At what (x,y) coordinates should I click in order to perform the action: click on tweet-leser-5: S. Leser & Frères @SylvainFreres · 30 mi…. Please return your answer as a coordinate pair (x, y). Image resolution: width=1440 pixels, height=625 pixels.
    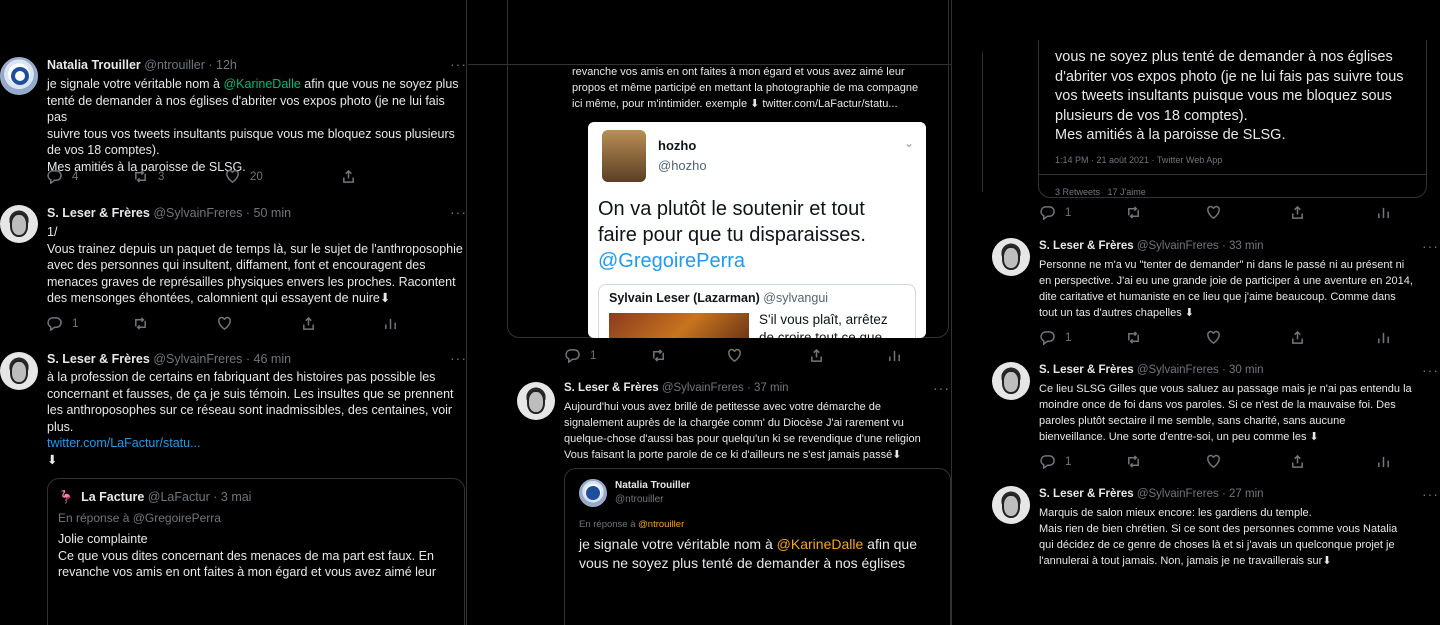
    Looking at the image, I should click on (1196, 414).